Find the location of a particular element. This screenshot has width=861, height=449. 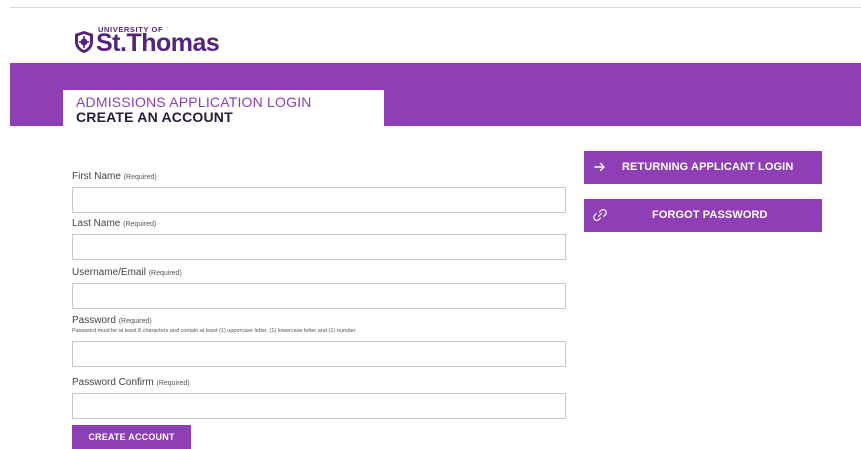

first-name-group: First Name (Required) is located at coordinates (319, 191).